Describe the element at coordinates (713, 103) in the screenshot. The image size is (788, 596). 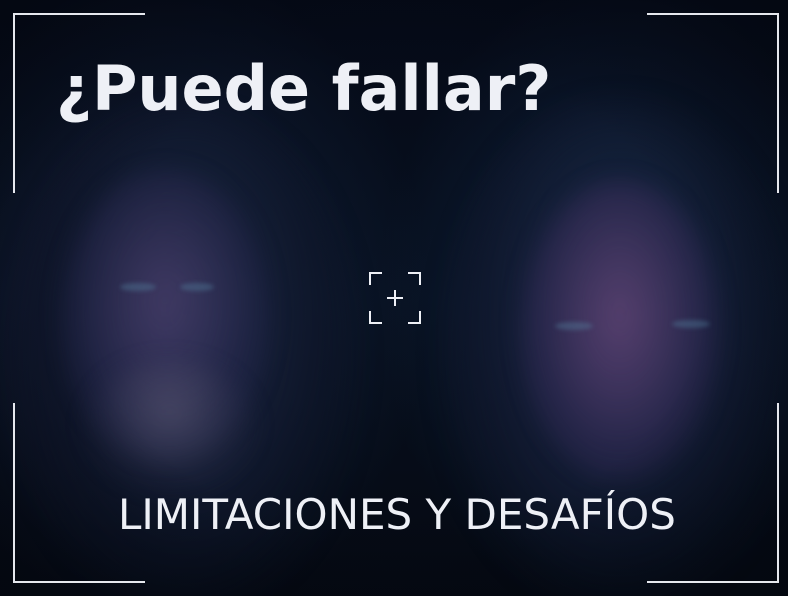
I see `frame-corner-top-right` at that location.